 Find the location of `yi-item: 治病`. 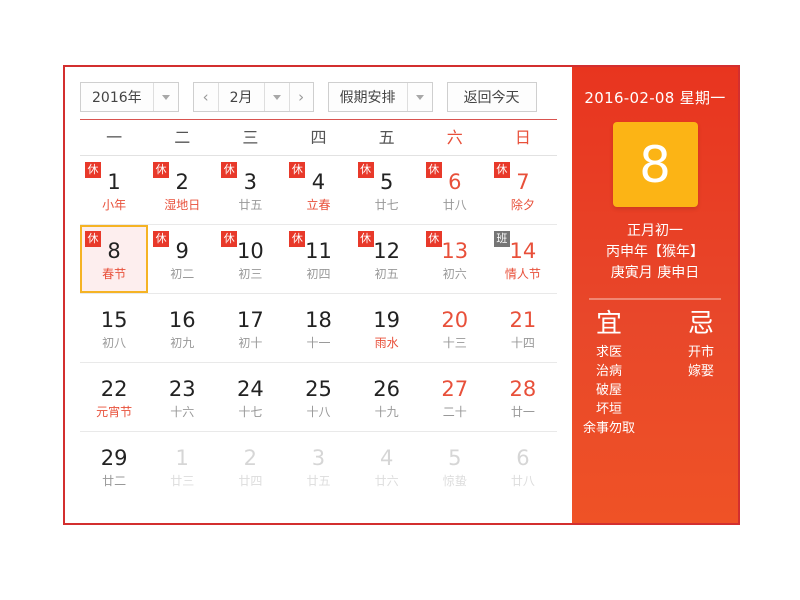

yi-item: 治病 is located at coordinates (608, 371).